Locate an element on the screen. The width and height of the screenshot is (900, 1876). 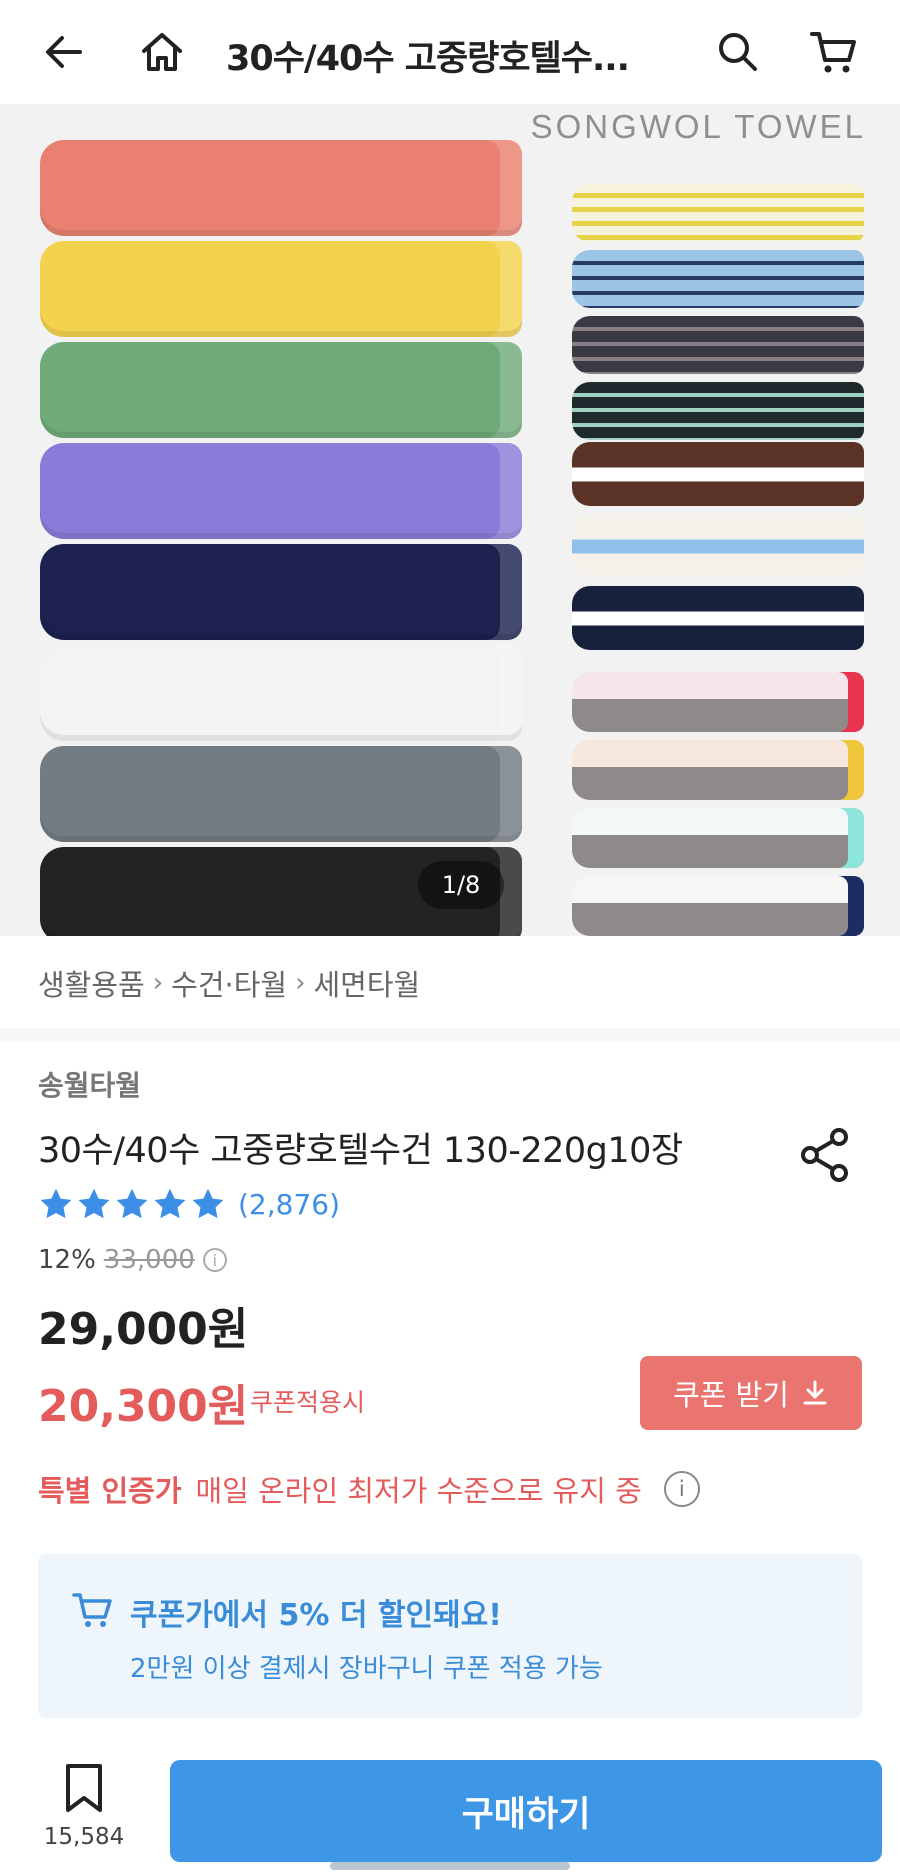
rating: (2,876) is located at coordinates (189, 1204).